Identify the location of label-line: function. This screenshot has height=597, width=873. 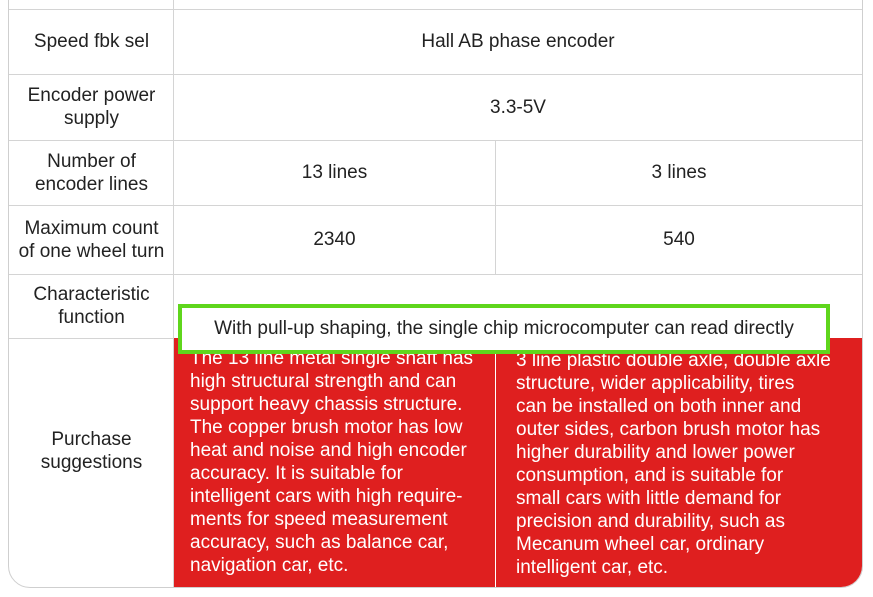
(91, 317).